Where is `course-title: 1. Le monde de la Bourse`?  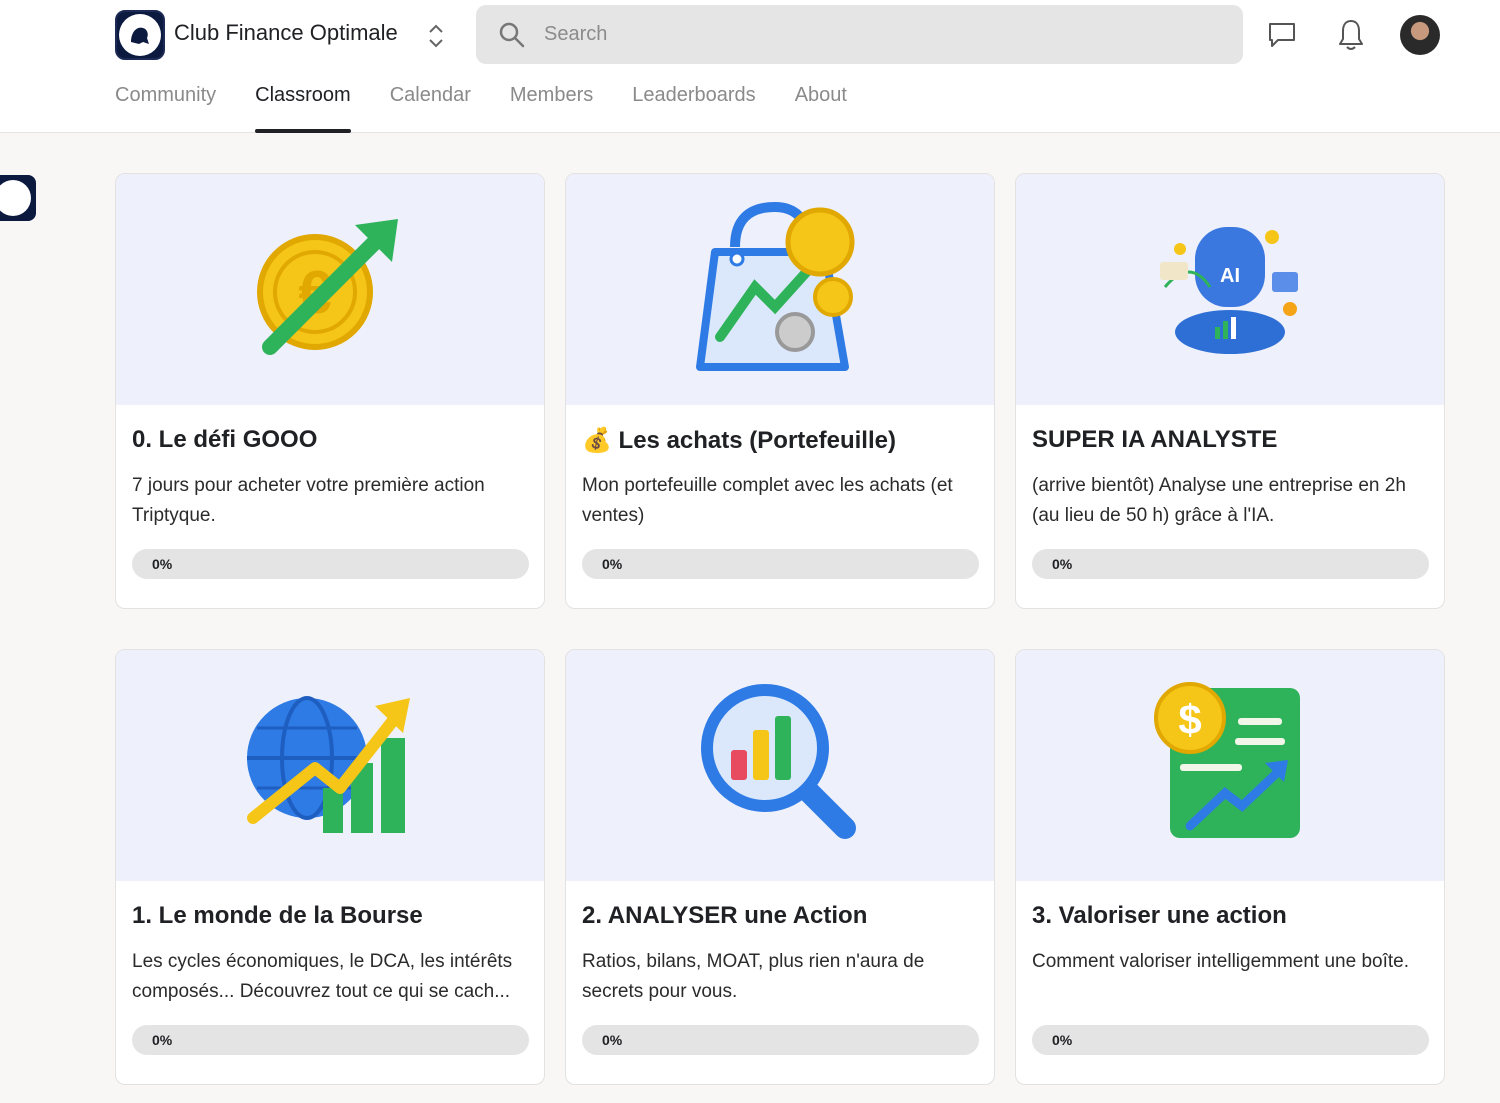
course-title: 1. Le monde de la Bourse is located at coordinates (277, 915).